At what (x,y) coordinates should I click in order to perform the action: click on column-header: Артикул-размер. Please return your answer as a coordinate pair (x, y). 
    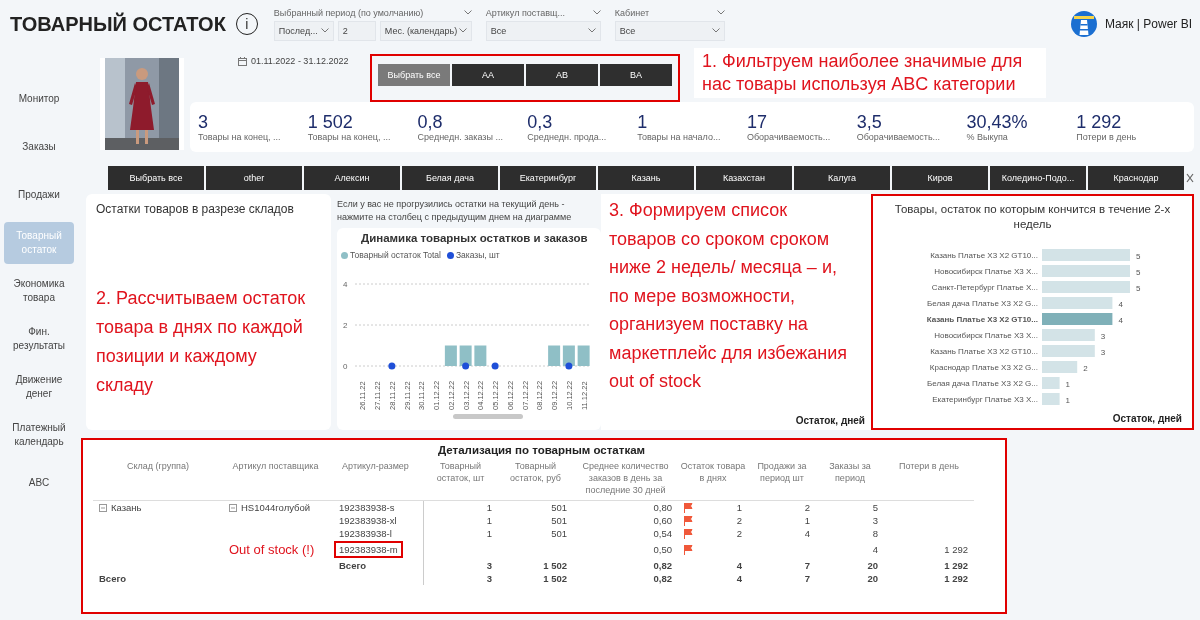
    Looking at the image, I should click on (375, 478).